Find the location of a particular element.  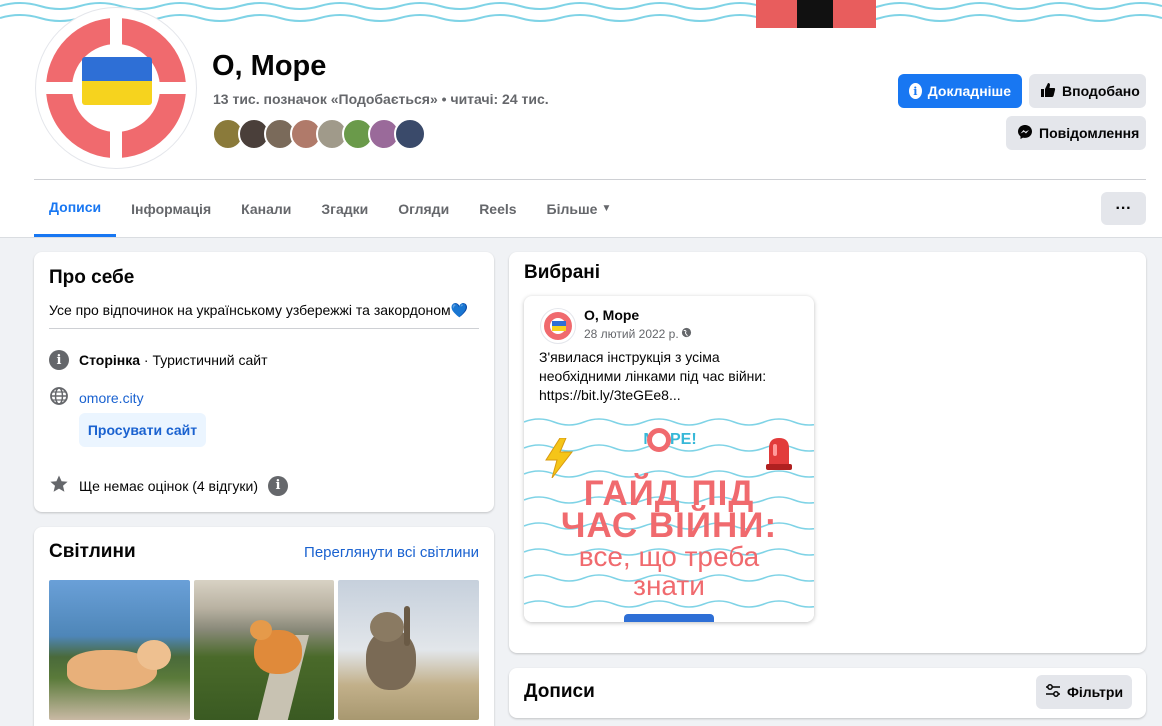

rating-row: Ще немає оцінок (4 відгуки) i is located at coordinates (168, 485).